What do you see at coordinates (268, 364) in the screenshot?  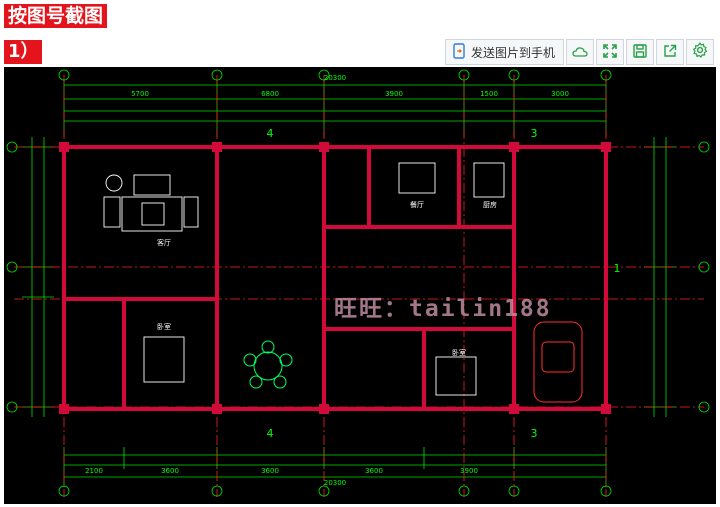 I see `round-table-icon` at bounding box center [268, 364].